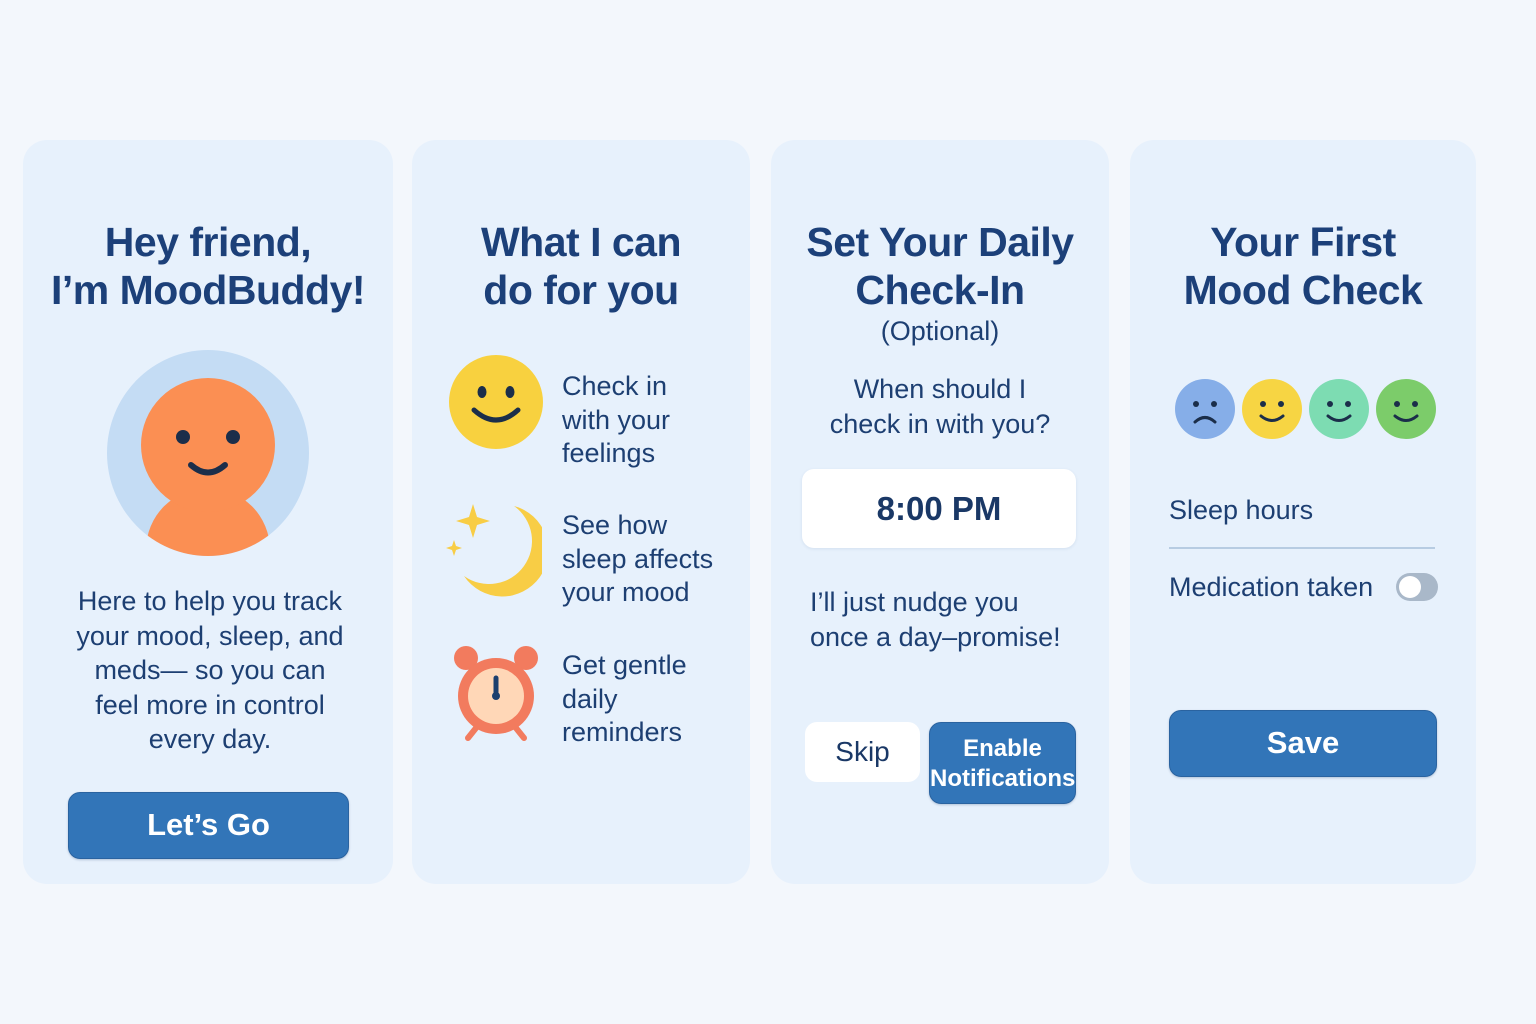  Describe the element at coordinates (581, 242) in the screenshot. I see `features-title-line: What I can` at that location.